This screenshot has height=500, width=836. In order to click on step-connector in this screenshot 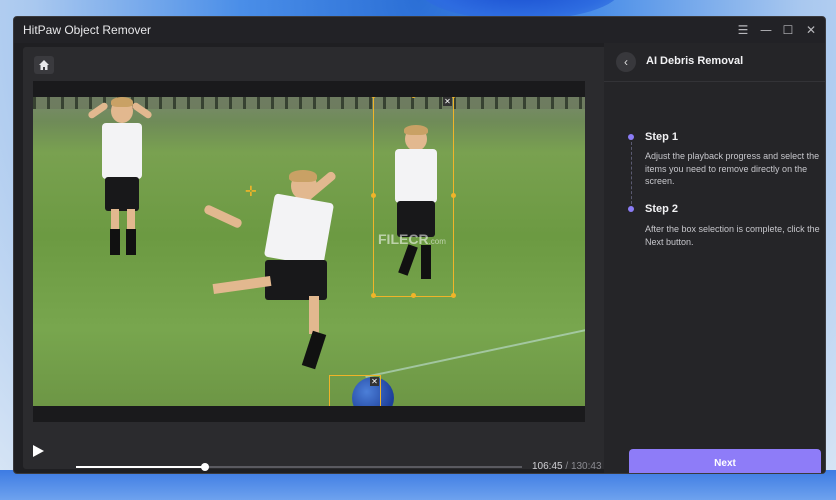, I will do `click(631, 173)`.